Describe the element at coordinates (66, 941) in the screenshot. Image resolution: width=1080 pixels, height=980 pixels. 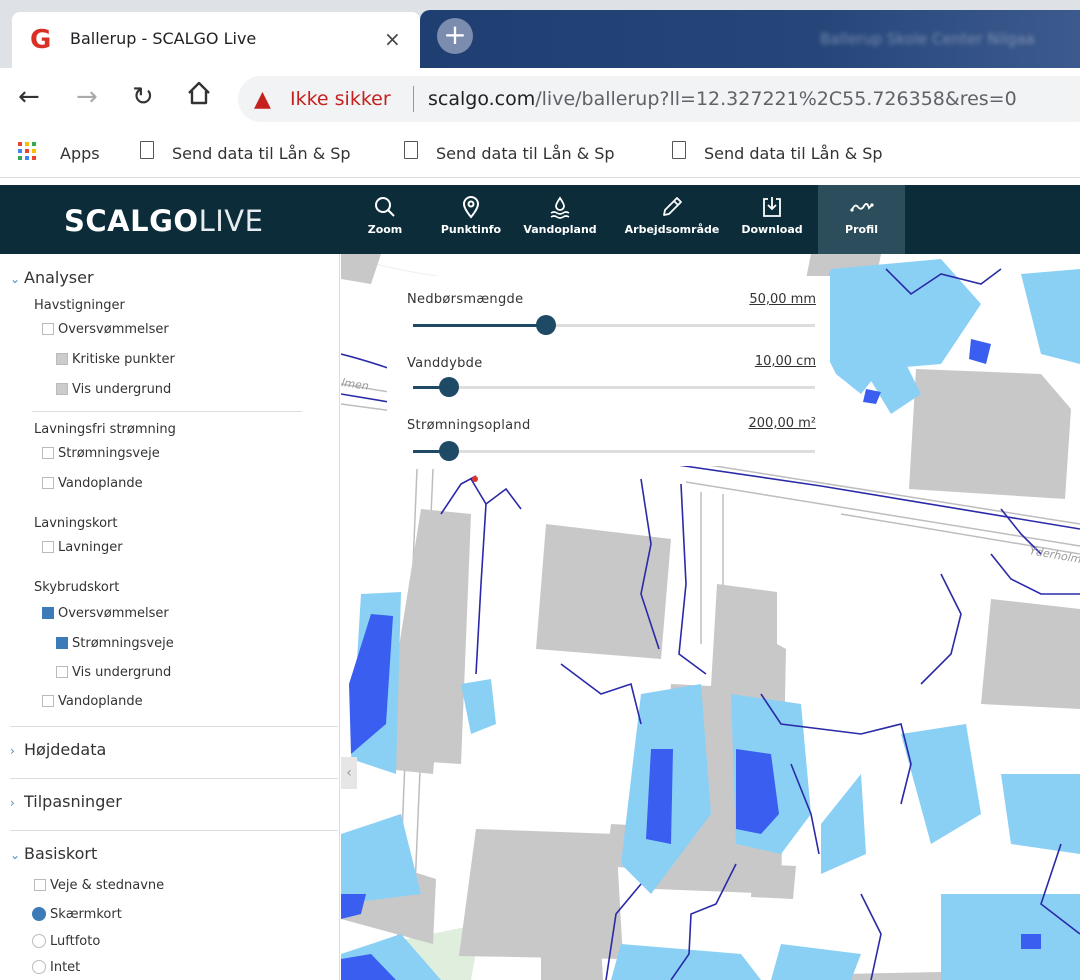
I see `radio-luftfoto: Luftfoto` at that location.